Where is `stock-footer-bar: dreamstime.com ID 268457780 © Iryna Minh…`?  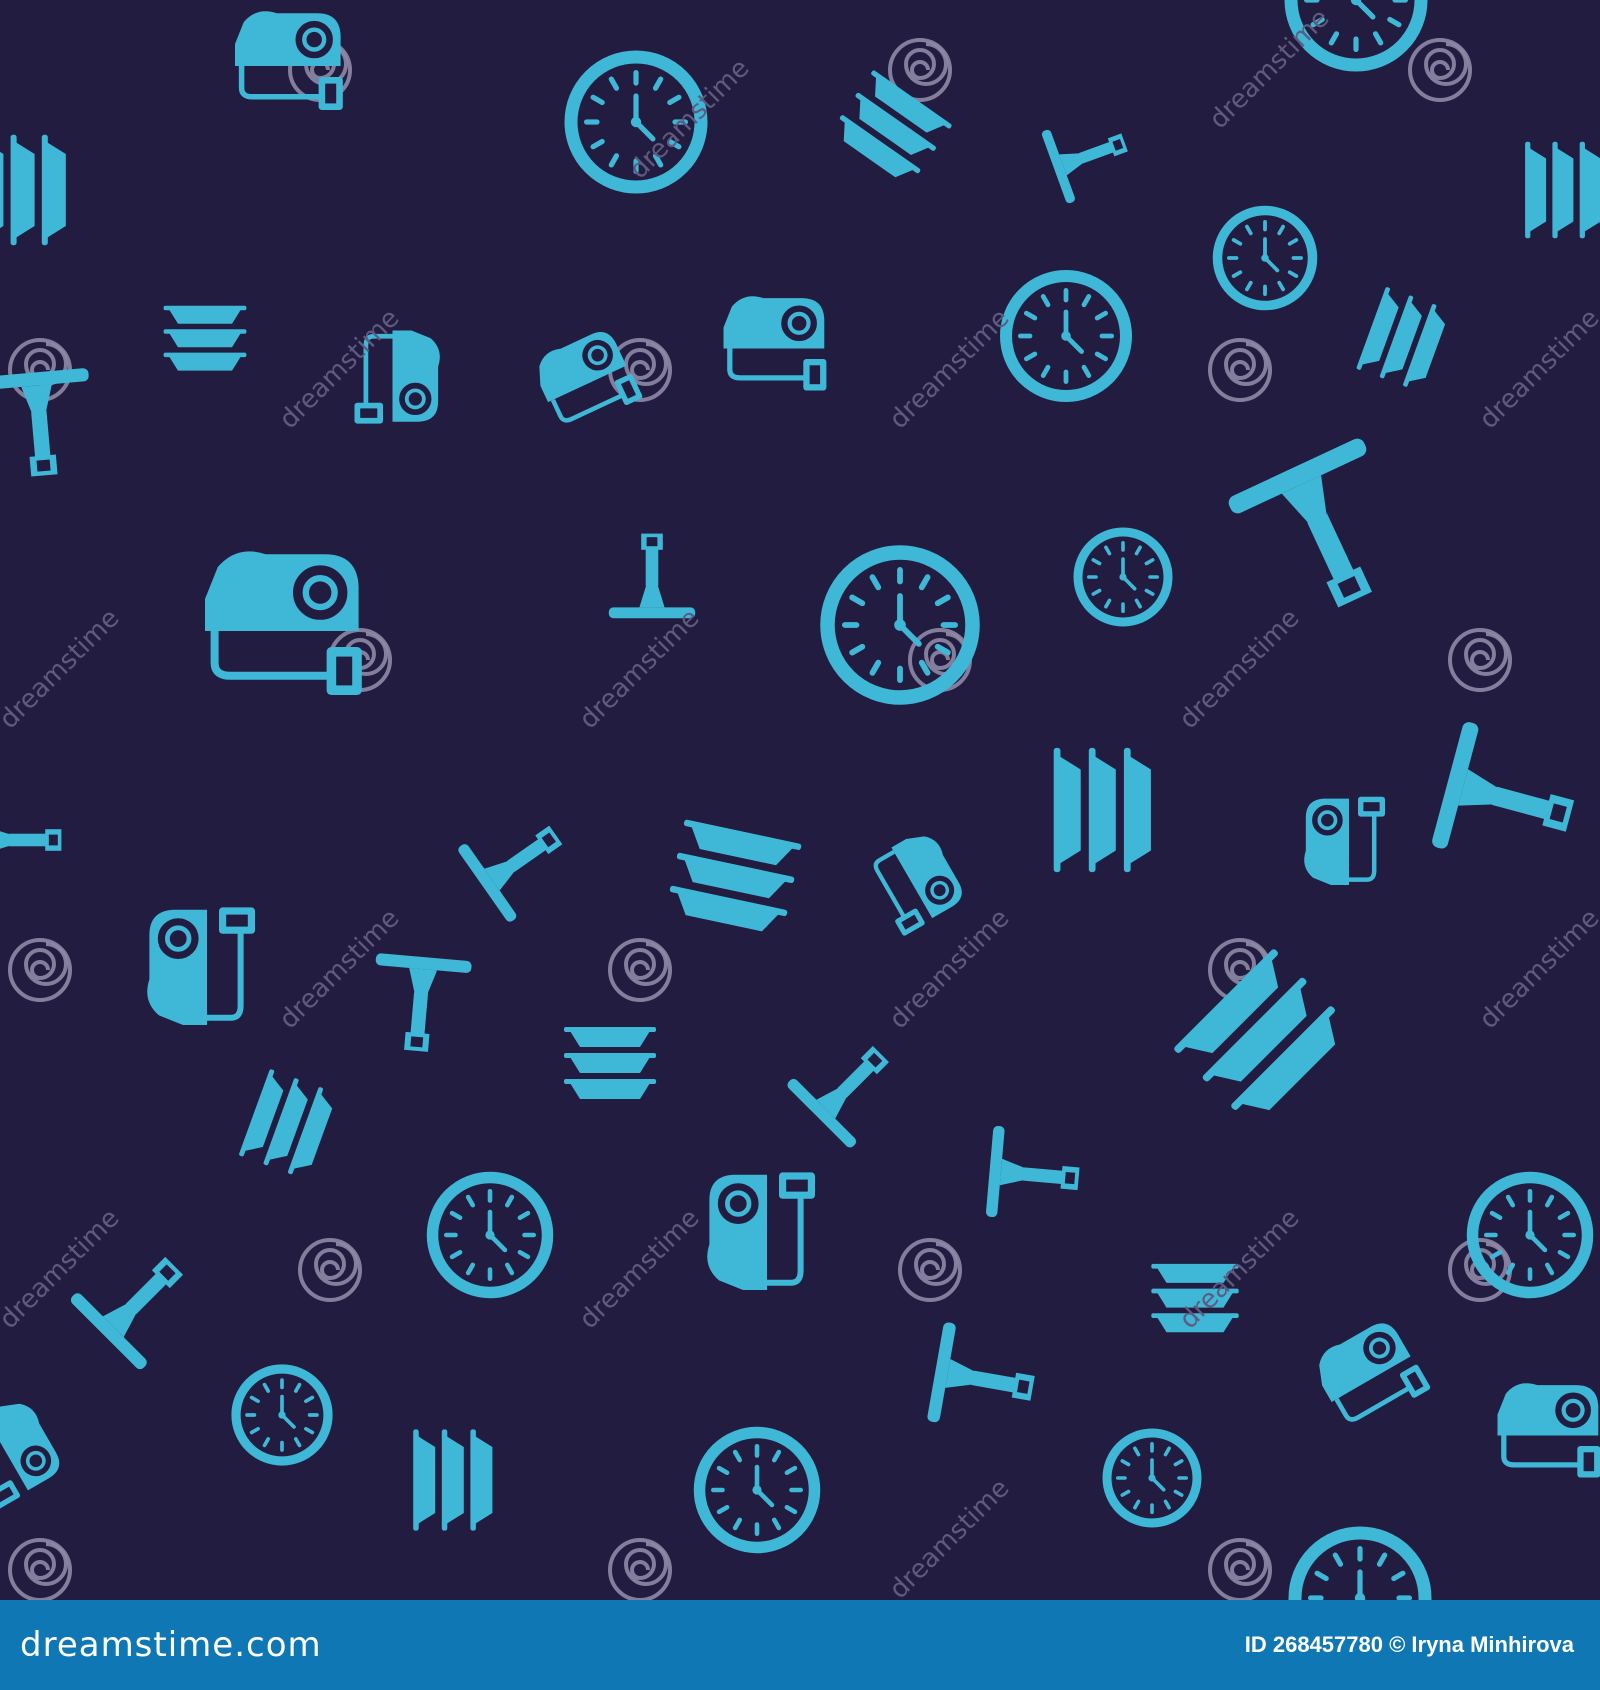
stock-footer-bar: dreamstime.com ID 268457780 © Iryna Minh… is located at coordinates (800, 1645).